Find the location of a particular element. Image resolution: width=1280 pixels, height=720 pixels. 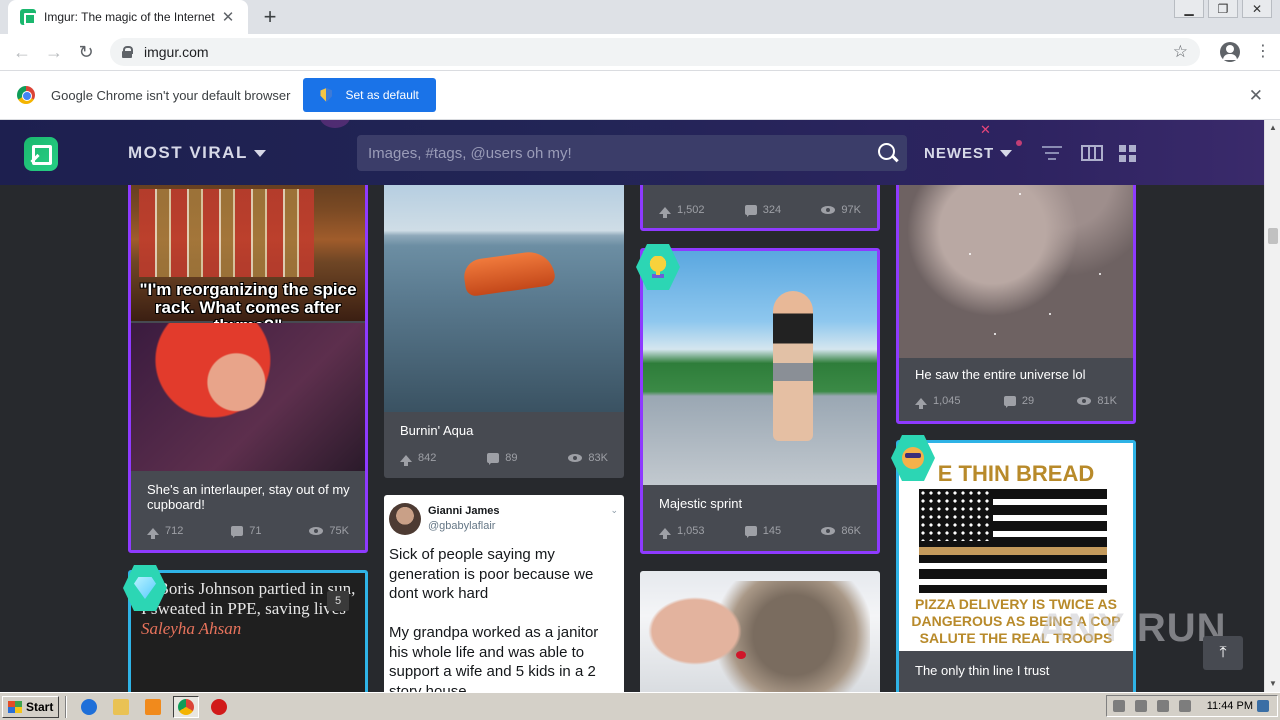

sort-dropdown: NEWEST is located at coordinates (968, 153).